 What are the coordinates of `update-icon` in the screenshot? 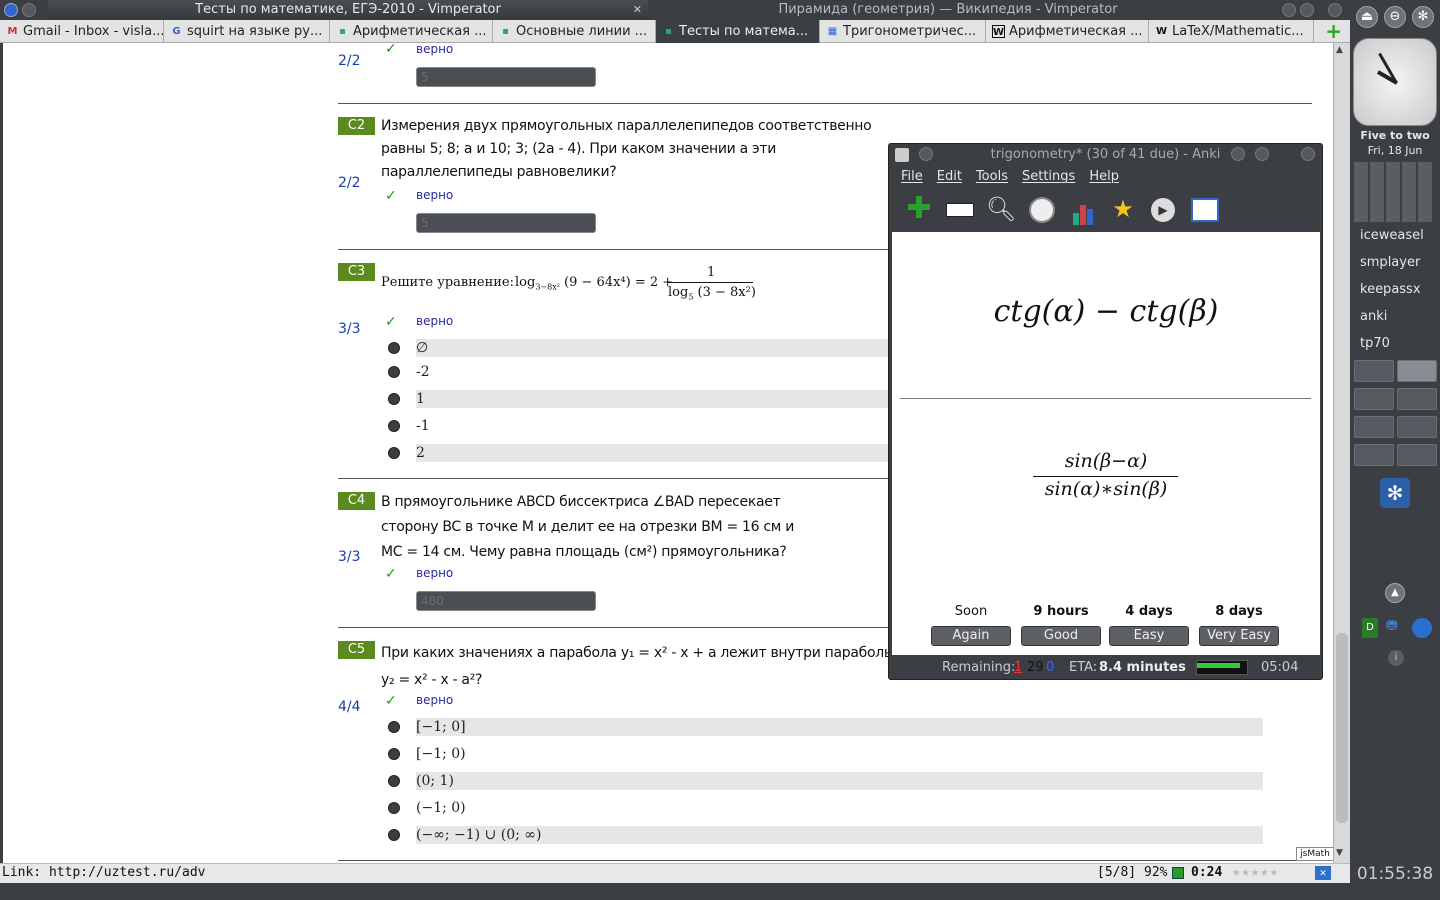 It's located at (1422, 628).